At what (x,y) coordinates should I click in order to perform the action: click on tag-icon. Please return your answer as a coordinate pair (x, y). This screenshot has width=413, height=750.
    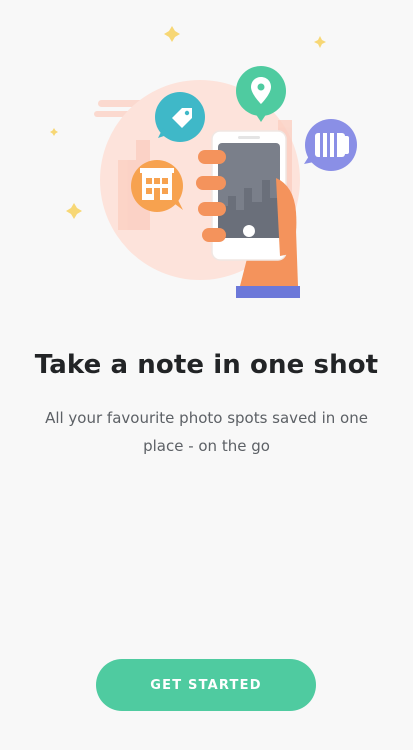
    Looking at the image, I should click on (180, 117).